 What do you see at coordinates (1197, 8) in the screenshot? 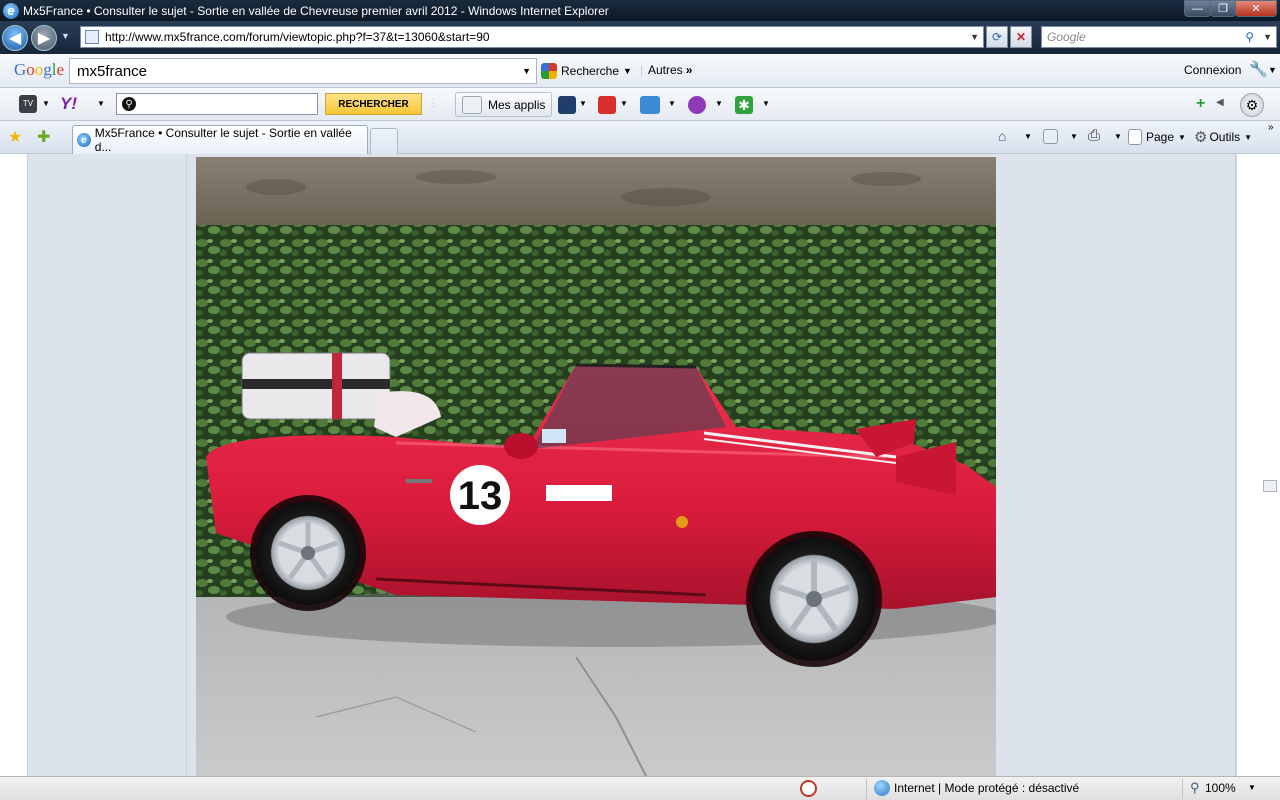
I see `minimize-button: —` at bounding box center [1197, 8].